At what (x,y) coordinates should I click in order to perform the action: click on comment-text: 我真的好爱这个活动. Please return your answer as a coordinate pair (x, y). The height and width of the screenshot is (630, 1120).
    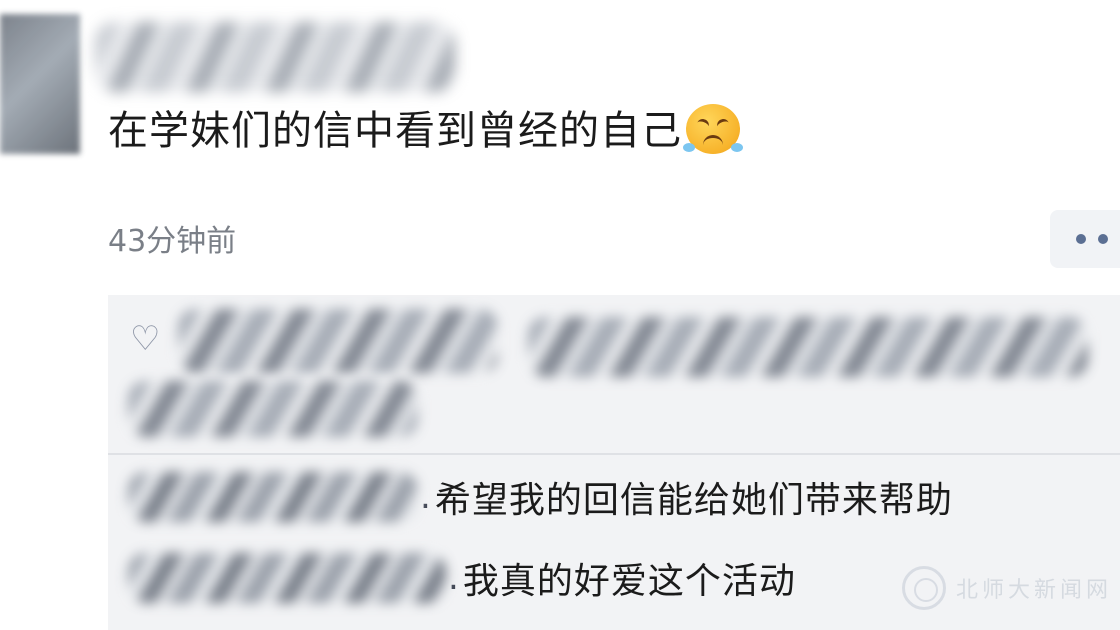
    Looking at the image, I should click on (629, 581).